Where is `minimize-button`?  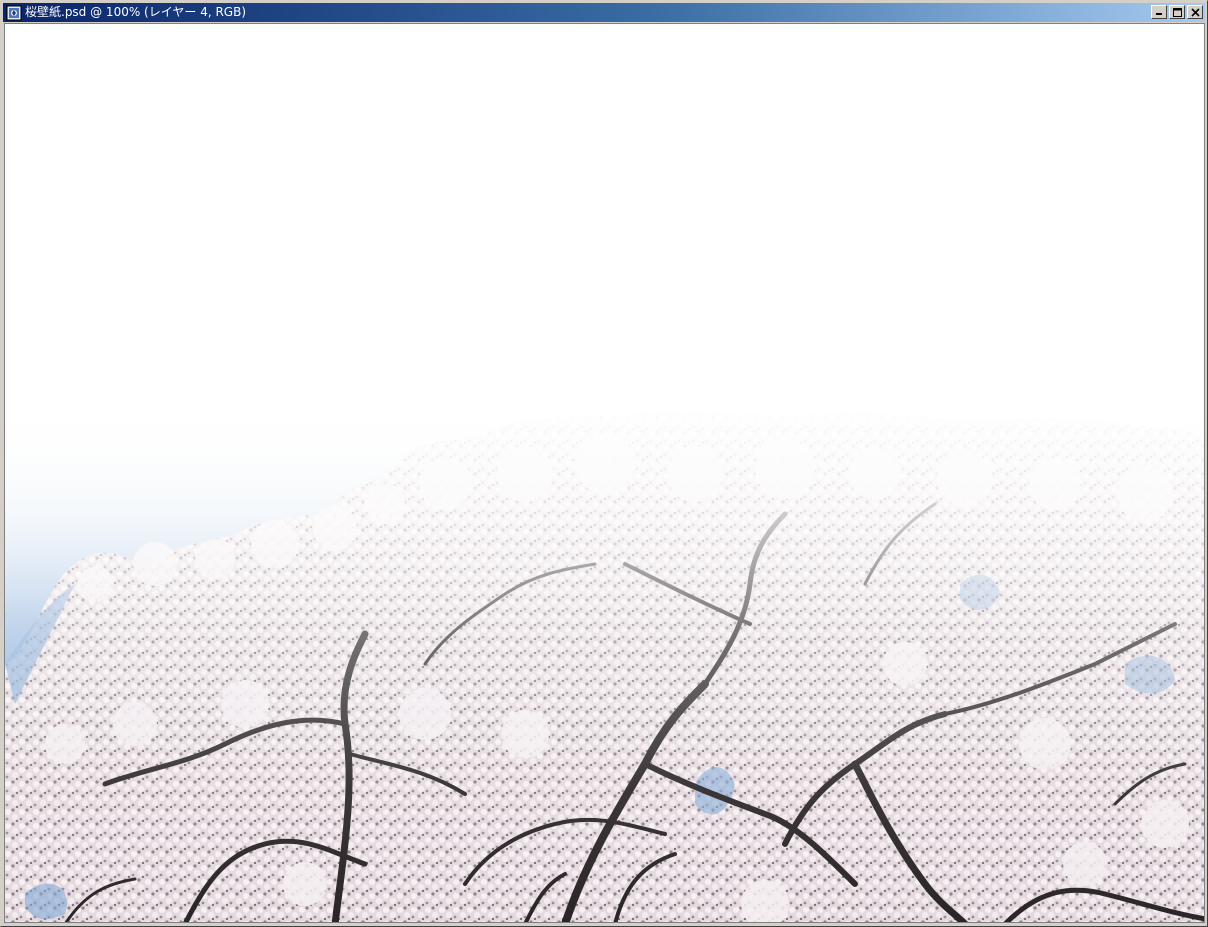 minimize-button is located at coordinates (1159, 12).